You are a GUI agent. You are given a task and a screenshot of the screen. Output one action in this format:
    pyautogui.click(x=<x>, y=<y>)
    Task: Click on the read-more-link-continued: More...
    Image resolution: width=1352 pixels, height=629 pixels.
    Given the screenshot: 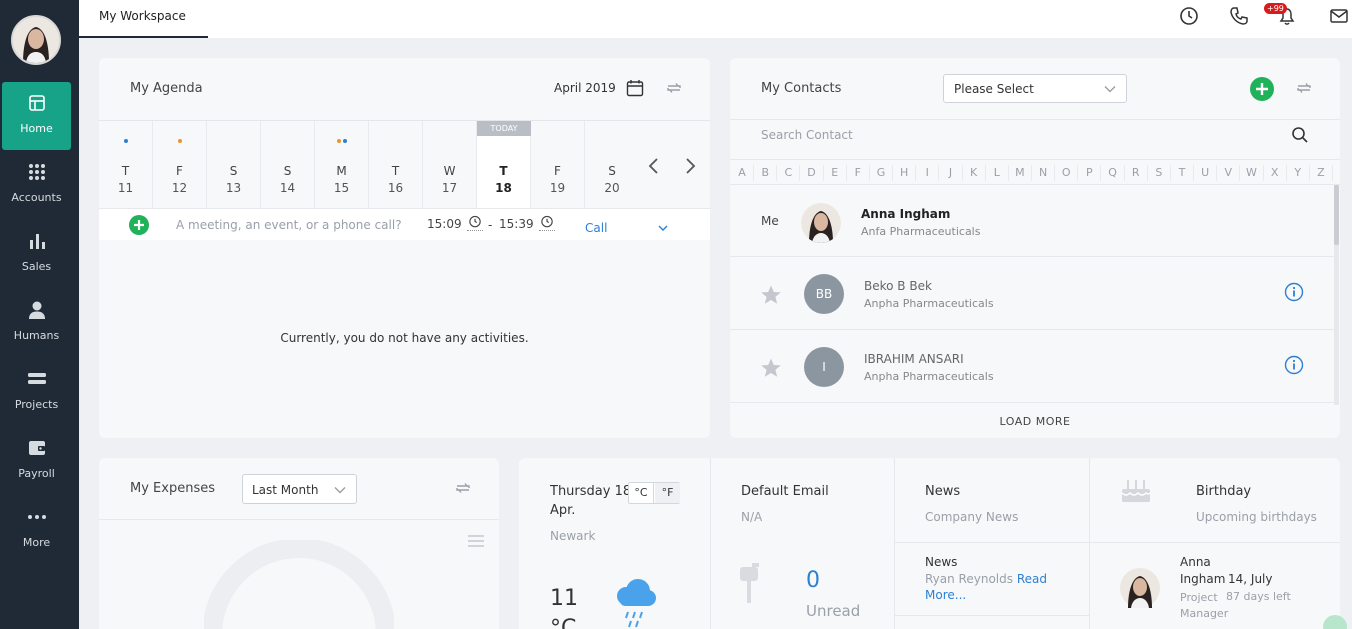 What is the action you would take?
    pyautogui.click(x=945, y=595)
    